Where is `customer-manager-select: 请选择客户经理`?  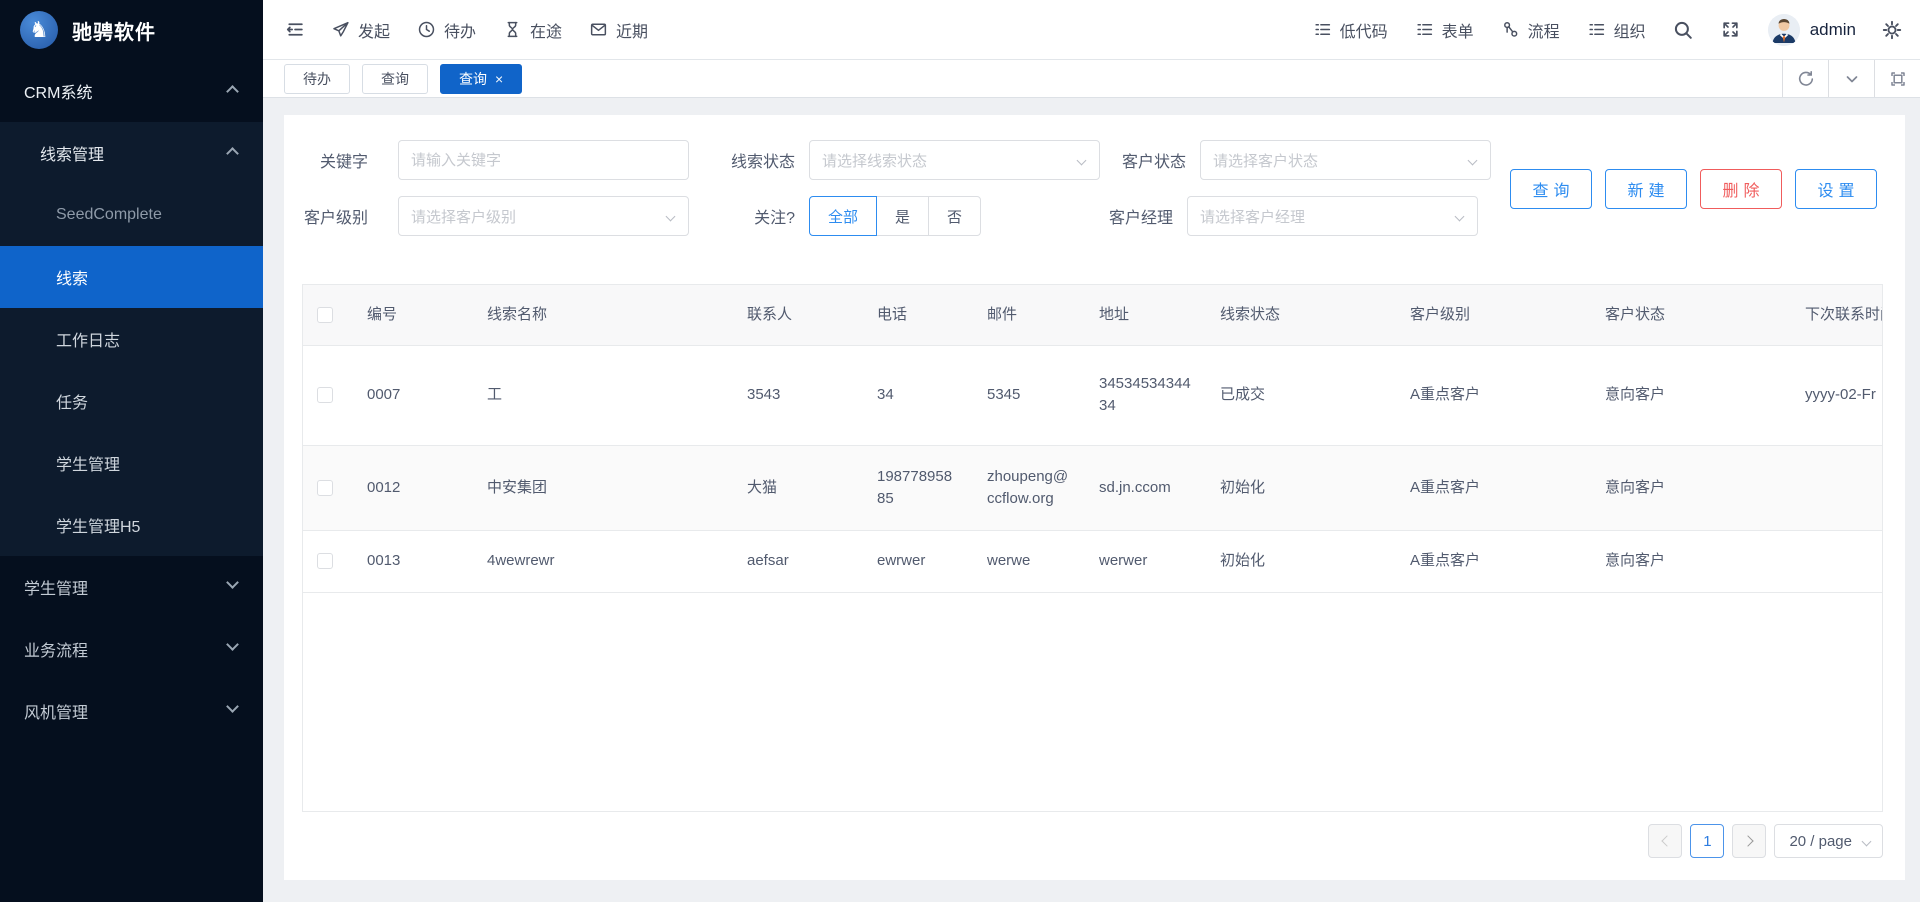 customer-manager-select: 请选择客户经理 is located at coordinates (1333, 216).